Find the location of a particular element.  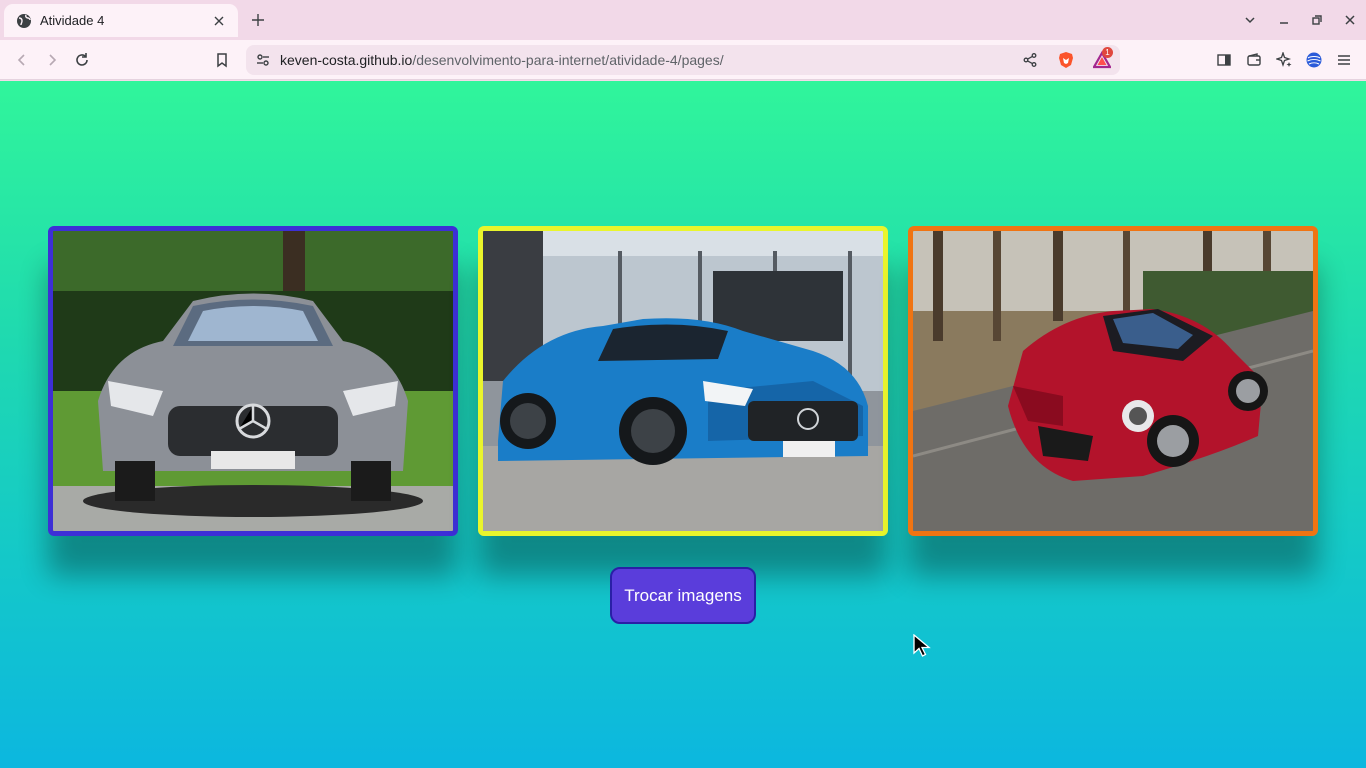

rewards-badge: 1 is located at coordinates (1107, 52).